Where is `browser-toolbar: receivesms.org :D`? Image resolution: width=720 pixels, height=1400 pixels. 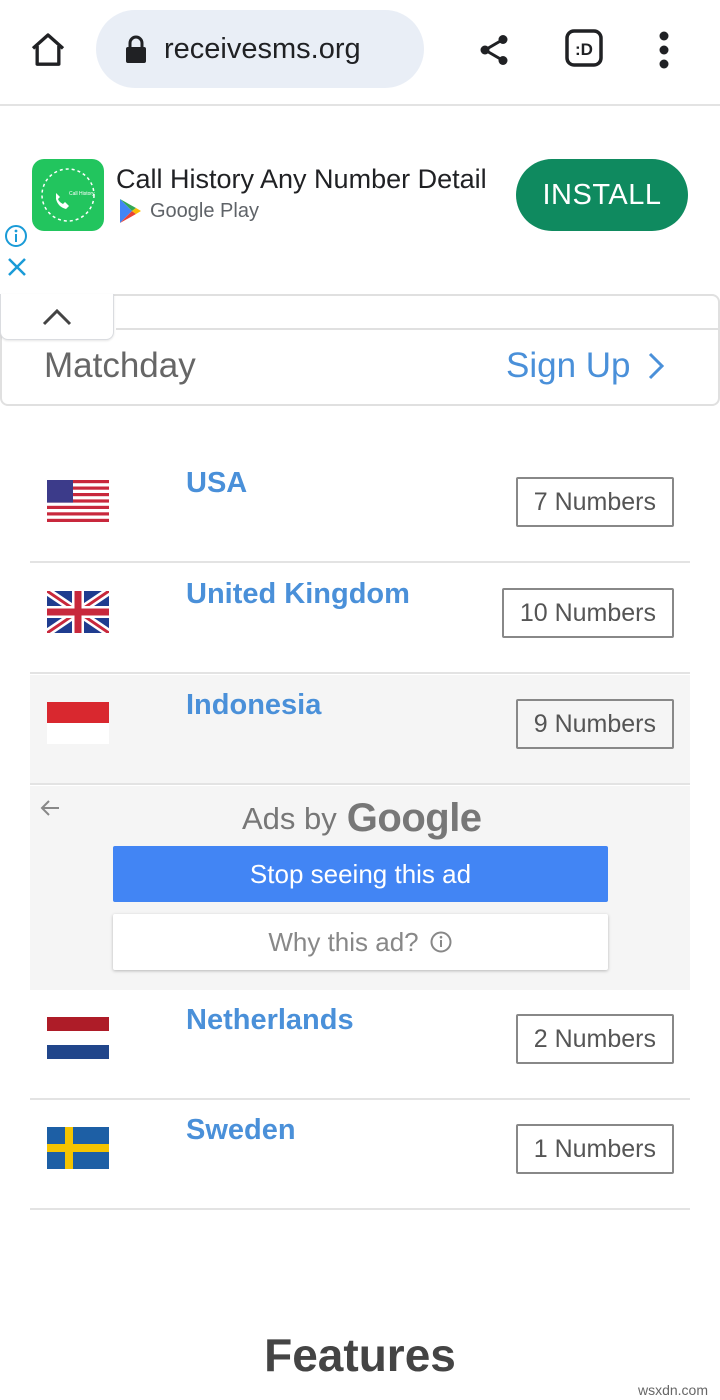
browser-toolbar: receivesms.org :D is located at coordinates (360, 53).